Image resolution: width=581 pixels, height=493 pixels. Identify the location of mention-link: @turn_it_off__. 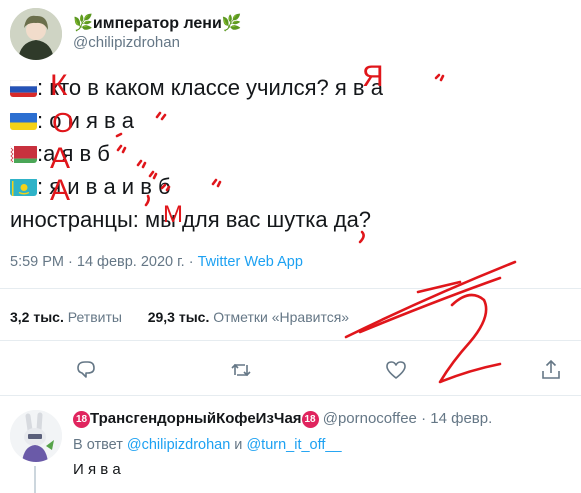
(293, 445).